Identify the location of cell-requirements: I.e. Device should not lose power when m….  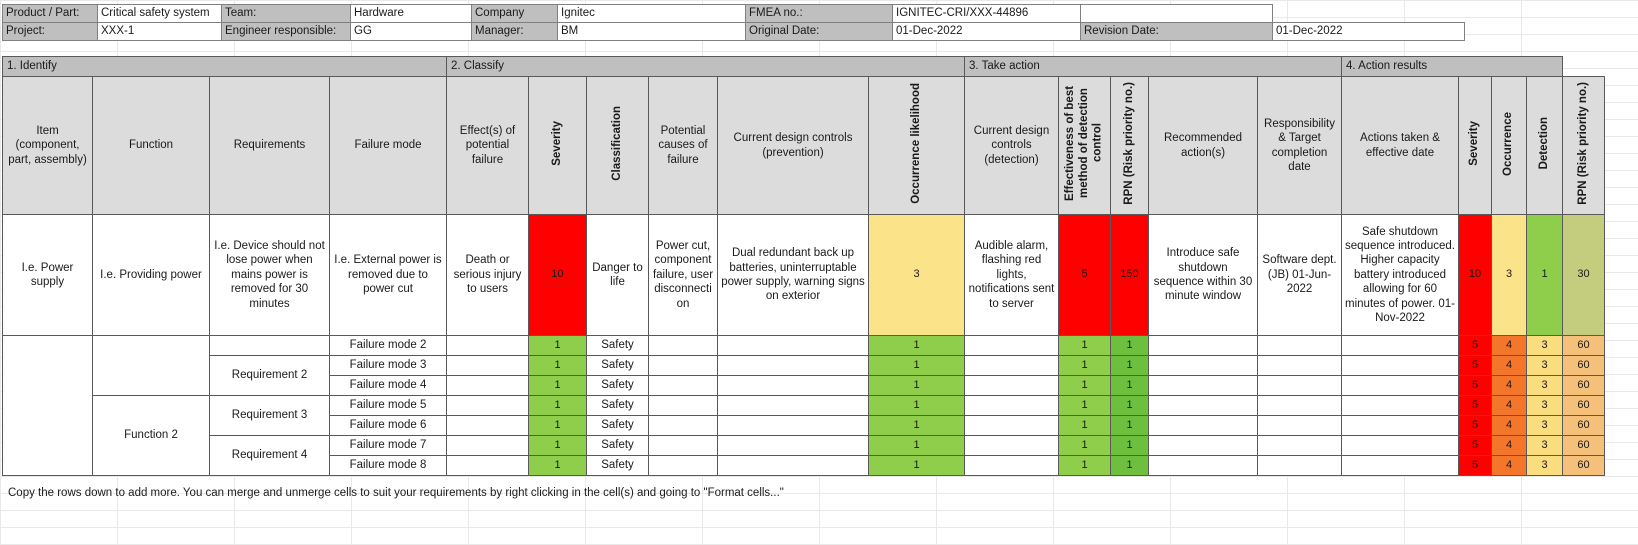
(269, 275).